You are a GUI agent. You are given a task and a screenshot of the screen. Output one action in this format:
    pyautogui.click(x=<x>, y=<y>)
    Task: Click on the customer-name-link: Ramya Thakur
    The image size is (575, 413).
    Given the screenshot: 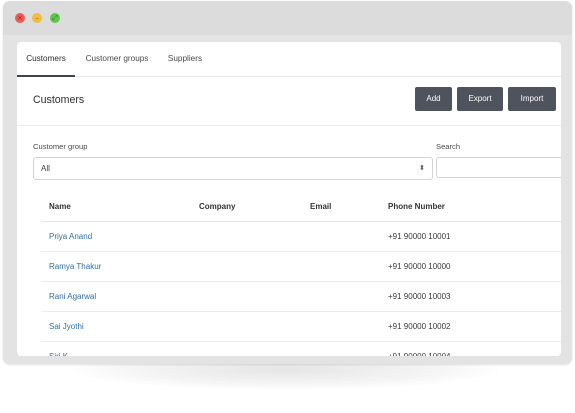 What is the action you would take?
    pyautogui.click(x=75, y=266)
    